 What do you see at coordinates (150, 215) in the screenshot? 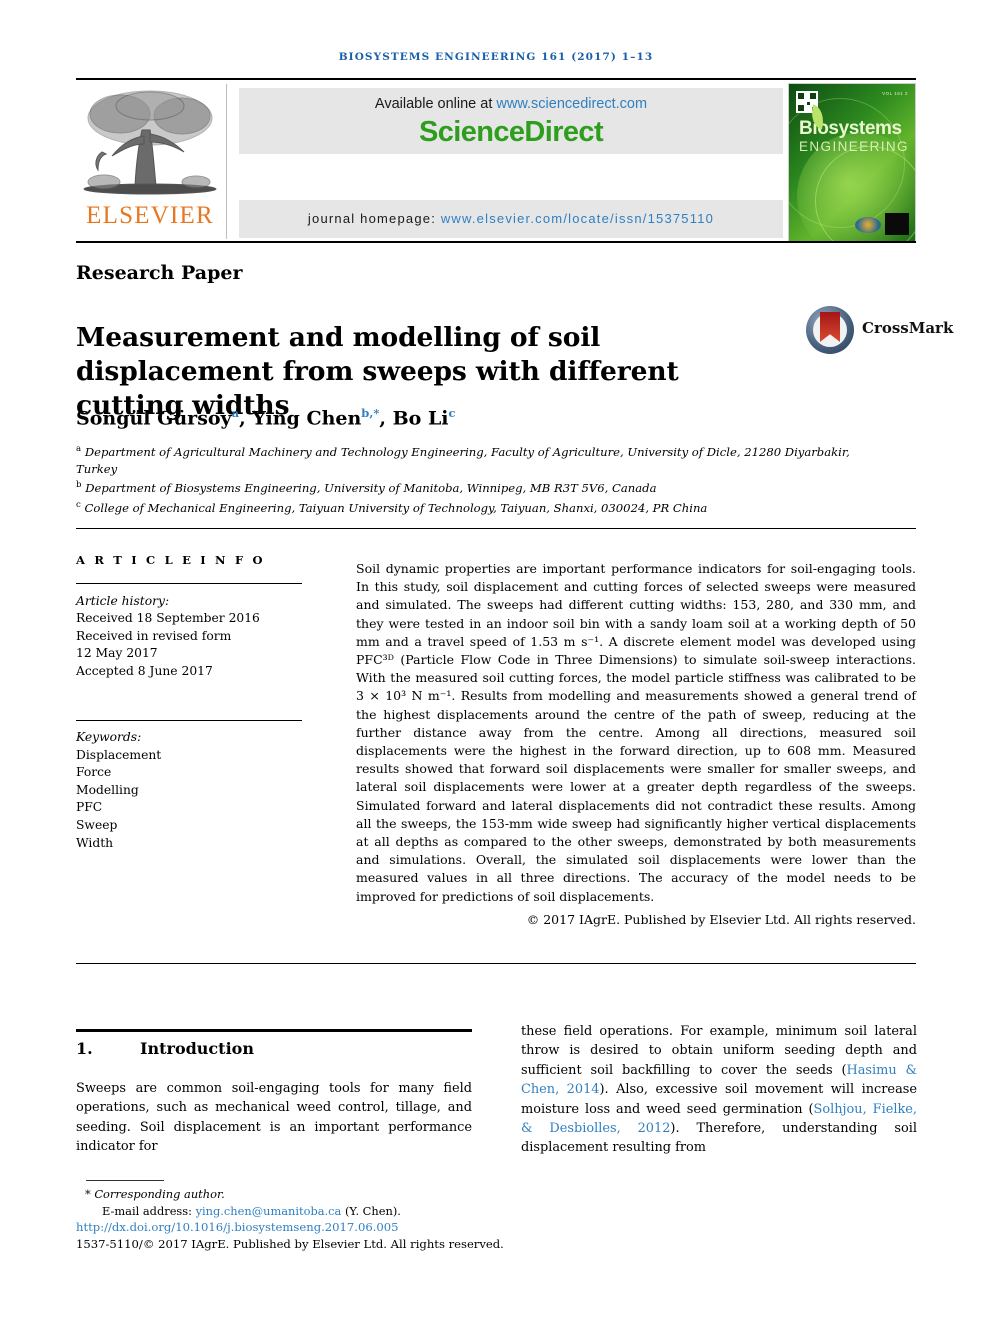
I see `elsevier-wordmark: ELSEVIER` at bounding box center [150, 215].